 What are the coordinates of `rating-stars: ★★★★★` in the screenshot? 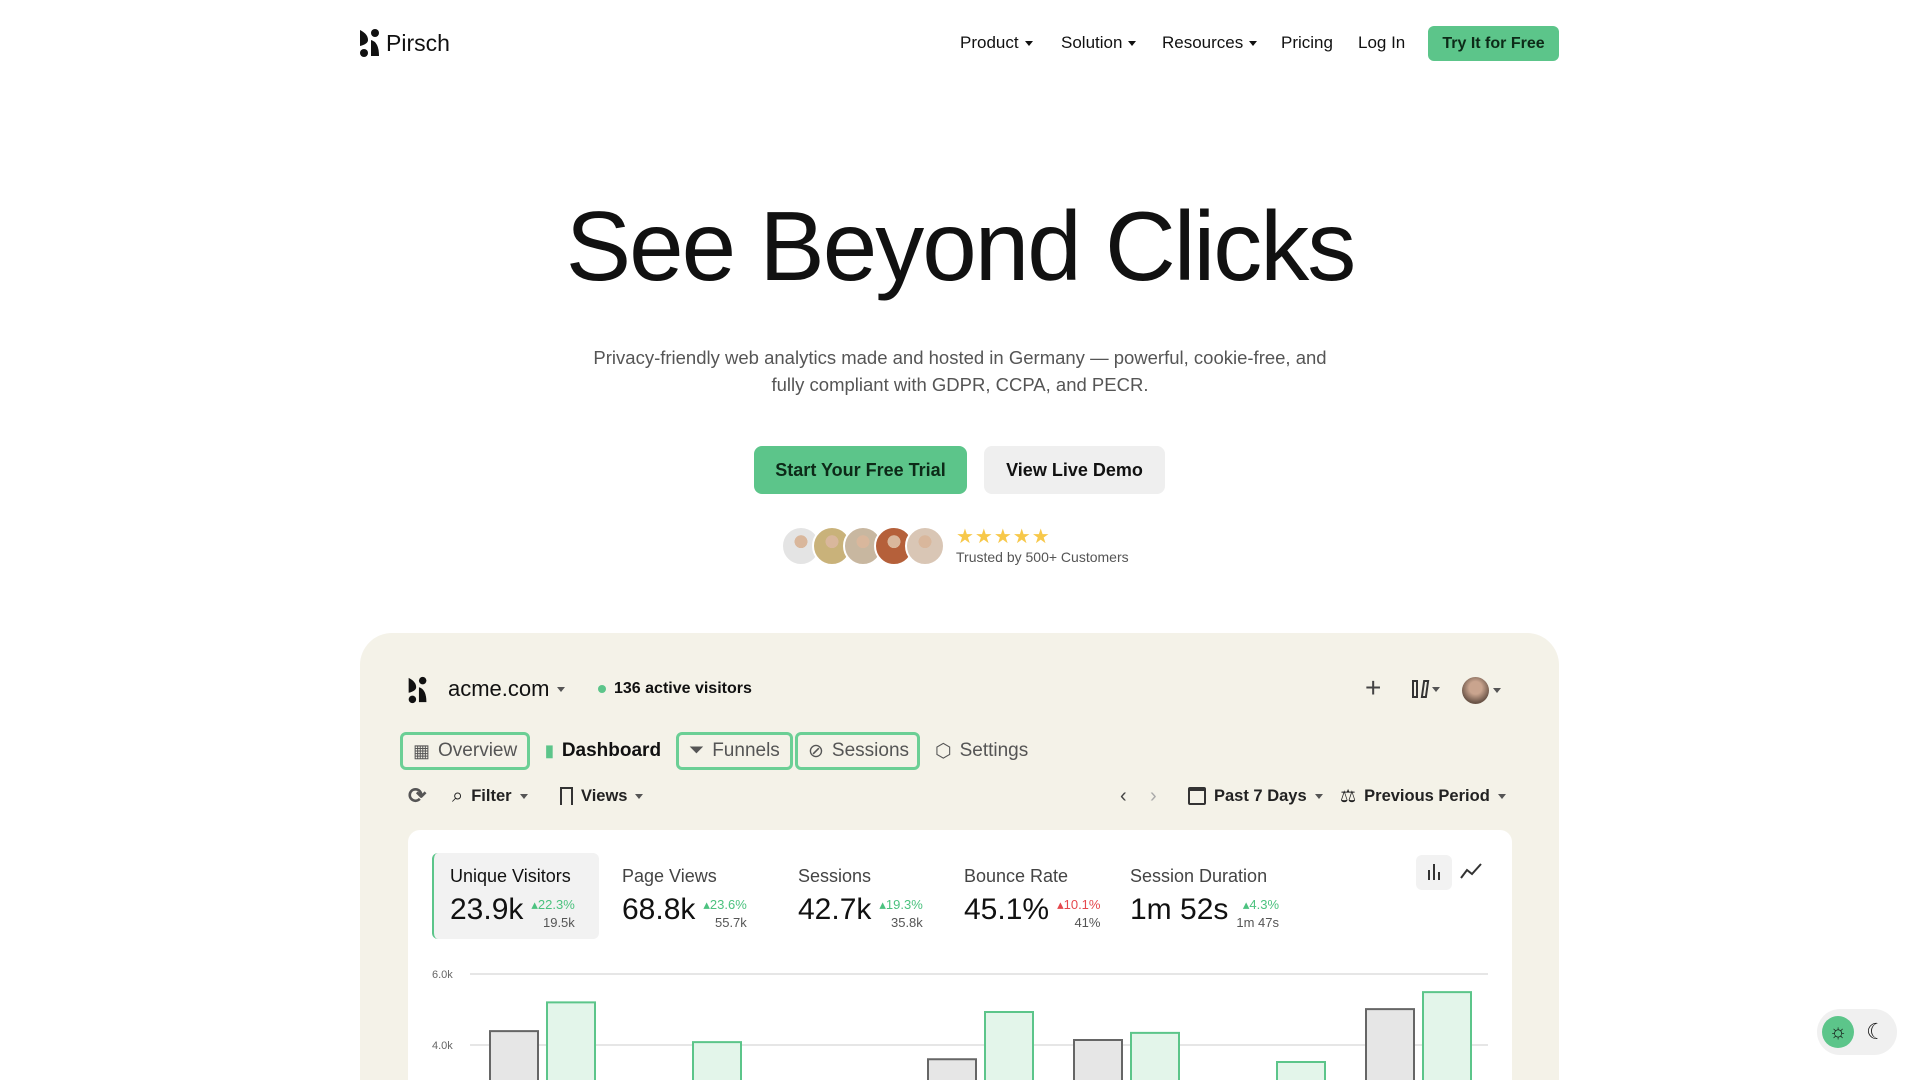 It's located at (1003, 537).